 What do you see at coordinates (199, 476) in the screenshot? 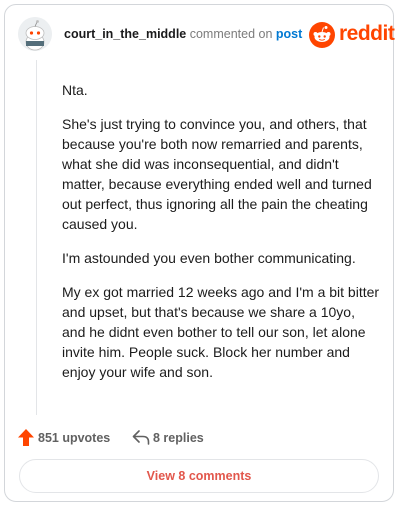
I see `view-comments-button: View 8 comments` at bounding box center [199, 476].